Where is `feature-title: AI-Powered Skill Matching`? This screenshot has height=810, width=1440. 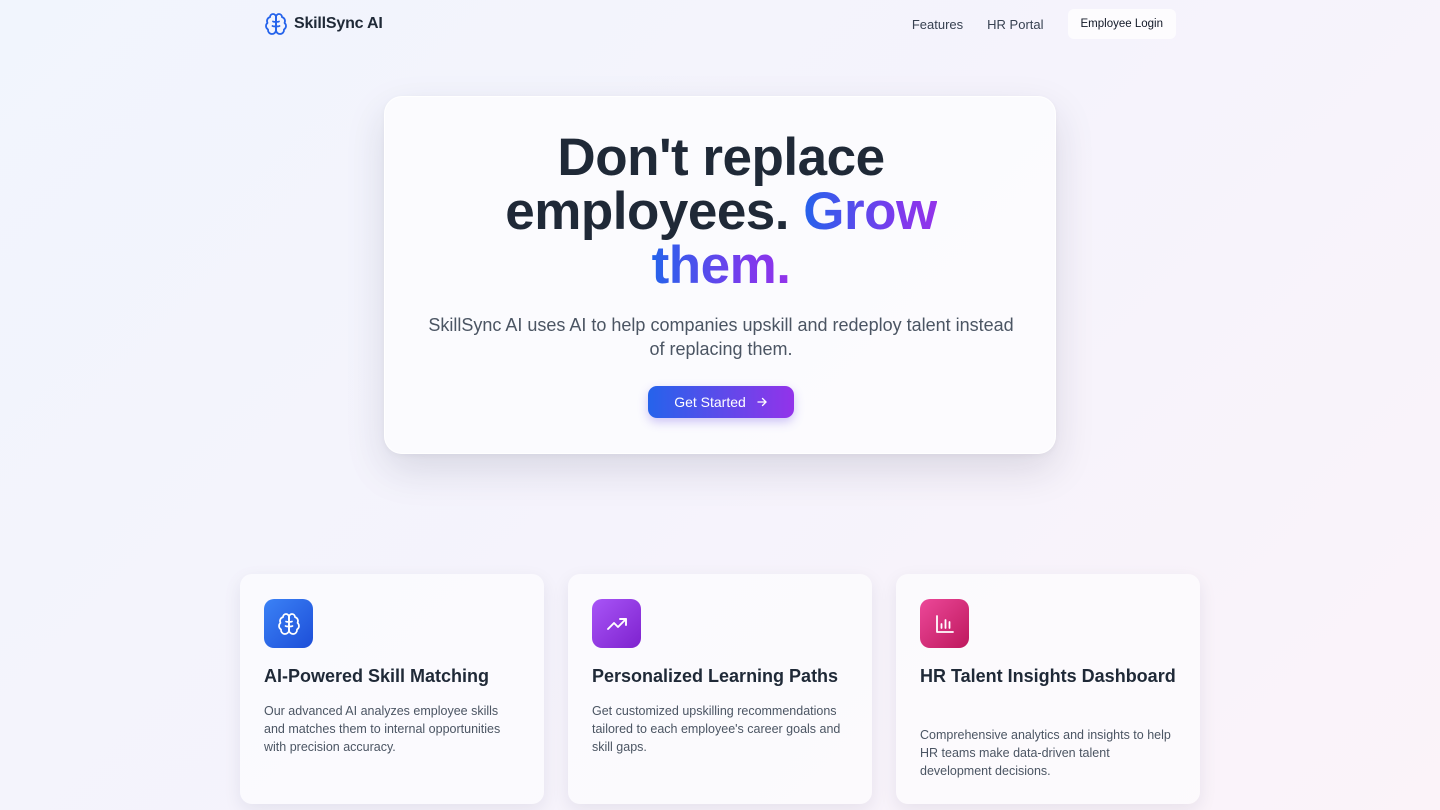
feature-title: AI-Powered Skill Matching is located at coordinates (377, 676).